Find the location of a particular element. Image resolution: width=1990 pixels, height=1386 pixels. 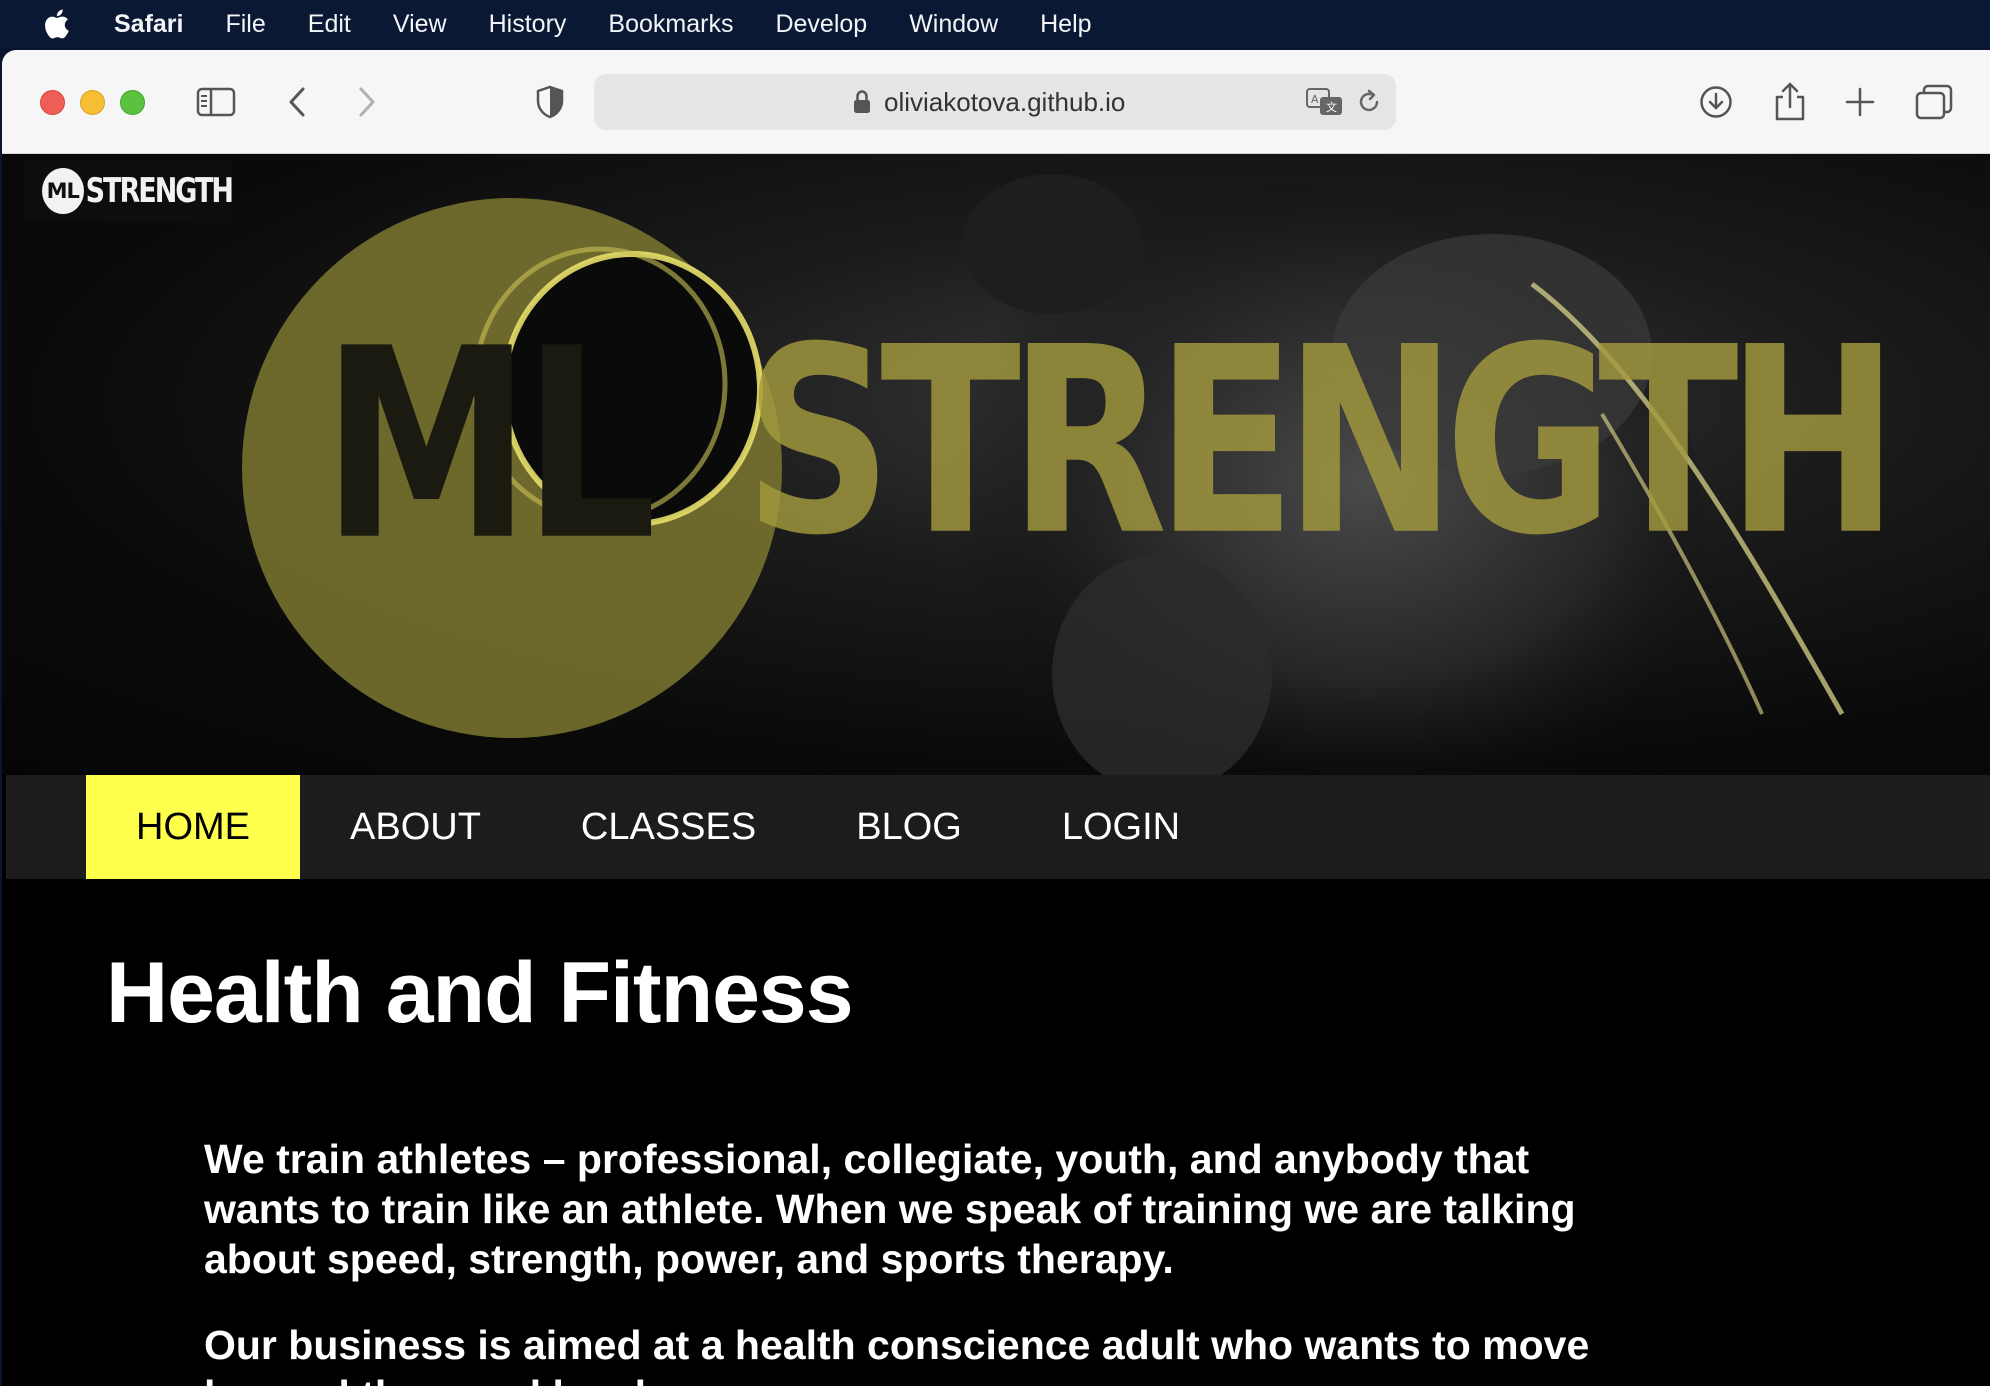

nav-blog: BLOG is located at coordinates (909, 827).